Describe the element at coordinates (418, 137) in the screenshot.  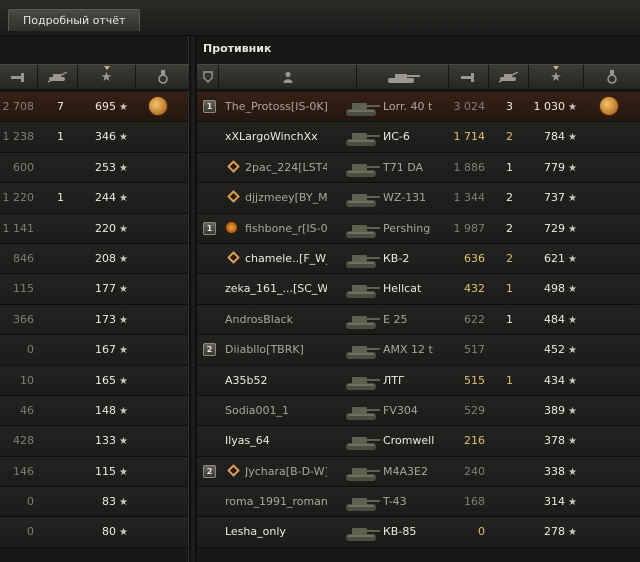
I see `enemy-row: xXLargoWinchXx ИС-6 1 714 2 784 ★` at that location.